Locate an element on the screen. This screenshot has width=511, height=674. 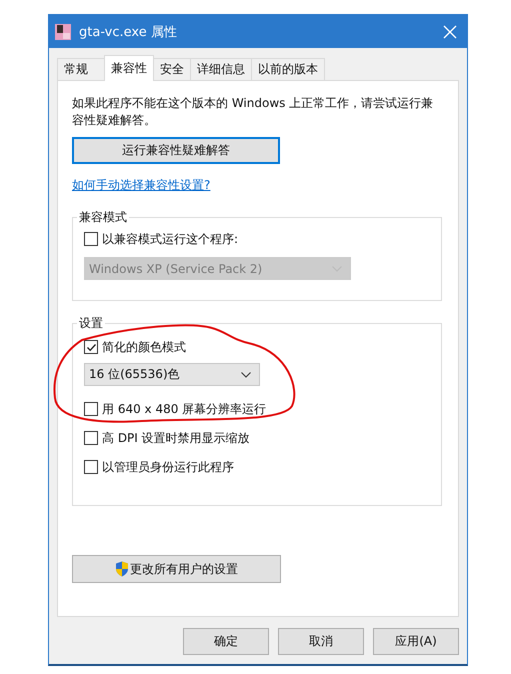
tab: 兼容性 is located at coordinates (129, 68).